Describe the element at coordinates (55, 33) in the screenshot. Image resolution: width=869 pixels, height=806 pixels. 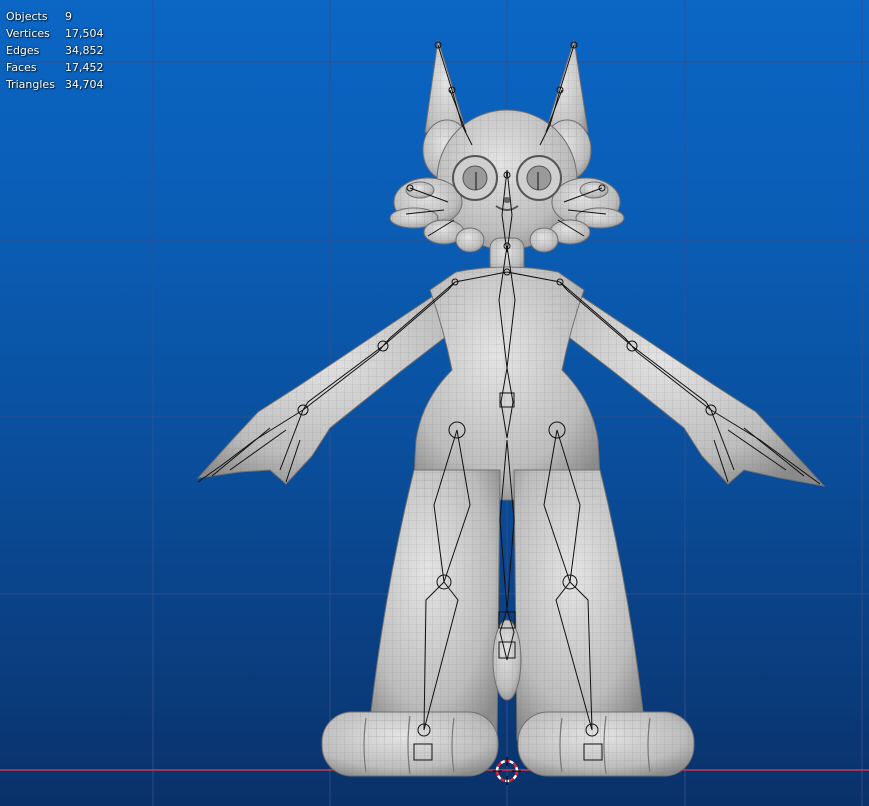
I see `stat-row-vertices: Vertices 17,504` at that location.